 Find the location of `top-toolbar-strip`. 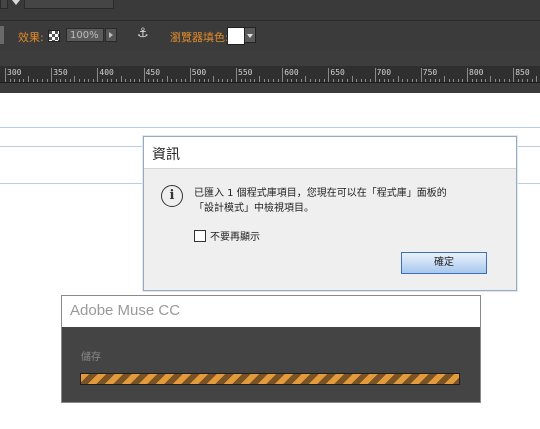

top-toolbar-strip is located at coordinates (270, 10).